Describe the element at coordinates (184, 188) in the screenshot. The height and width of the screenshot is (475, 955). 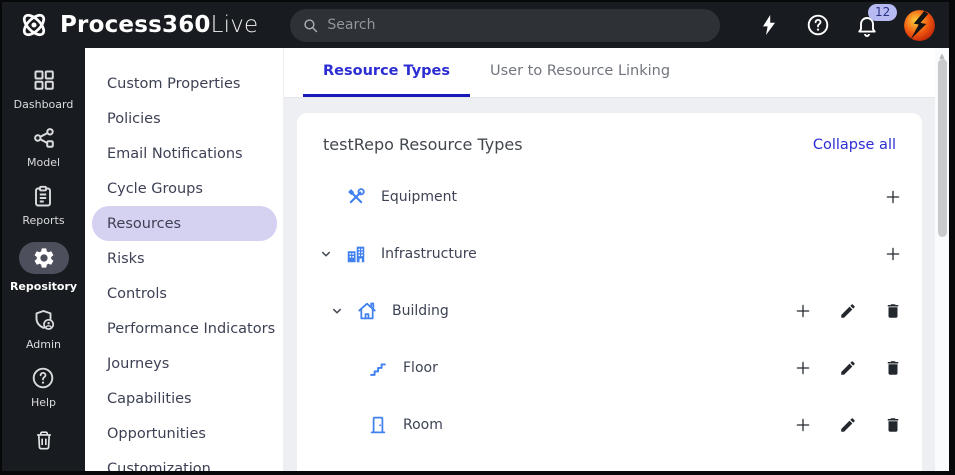
I see `sidebar-item-cycle-groups: Cycle Groups` at that location.